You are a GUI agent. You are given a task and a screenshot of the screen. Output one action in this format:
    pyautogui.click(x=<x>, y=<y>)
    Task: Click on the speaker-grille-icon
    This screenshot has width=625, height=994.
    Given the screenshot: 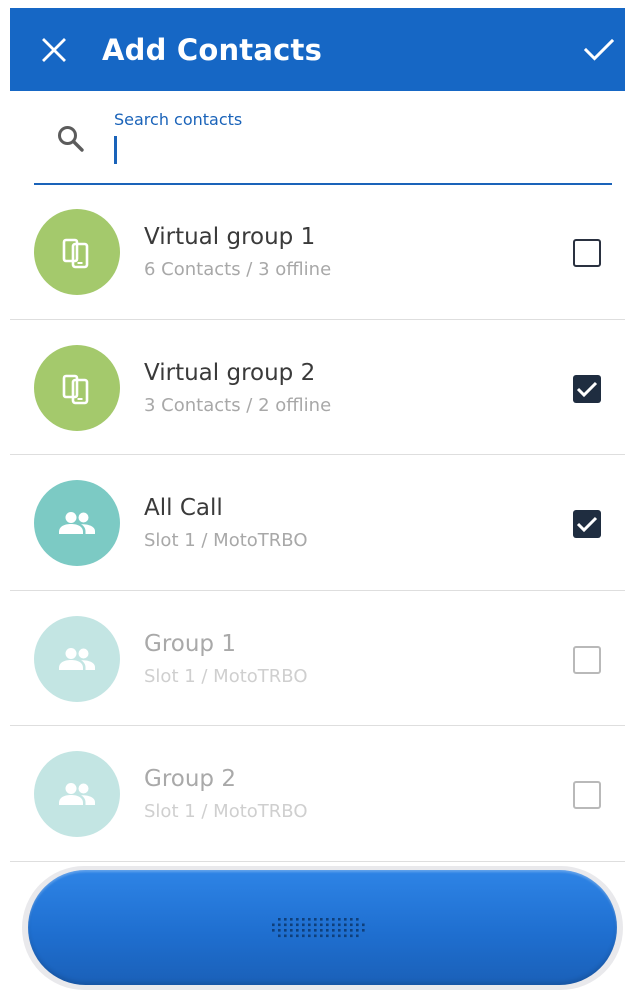 What is the action you would take?
    pyautogui.click(x=318, y=928)
    